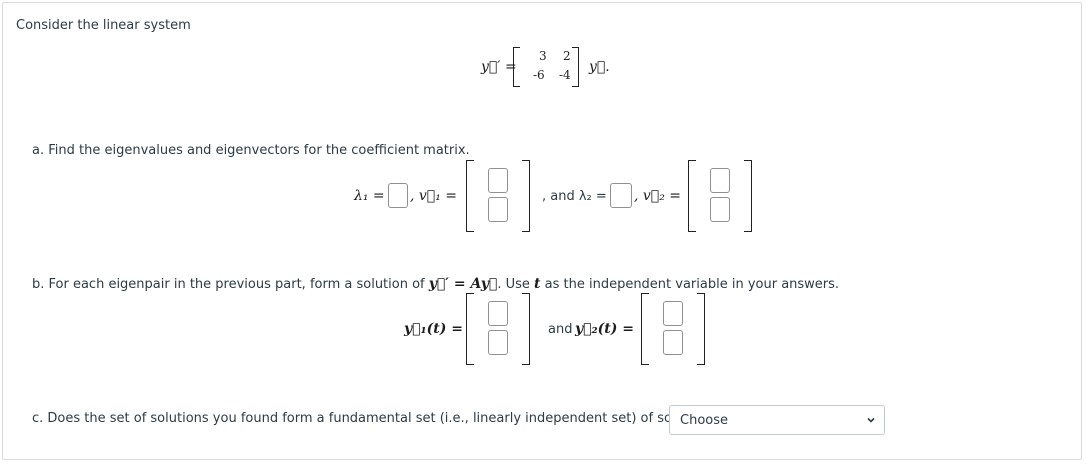 The height and width of the screenshot is (464, 1086). What do you see at coordinates (537, 284) in the screenshot?
I see `part-b-t-variable: t` at bounding box center [537, 284].